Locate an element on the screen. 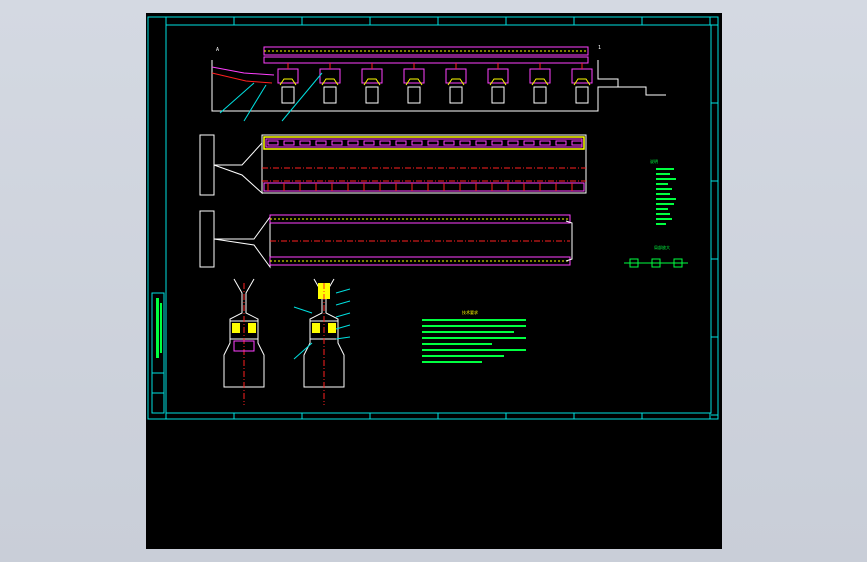 This screenshot has width=867, height=562. notes-title: 技术要求 is located at coordinates (470, 312).